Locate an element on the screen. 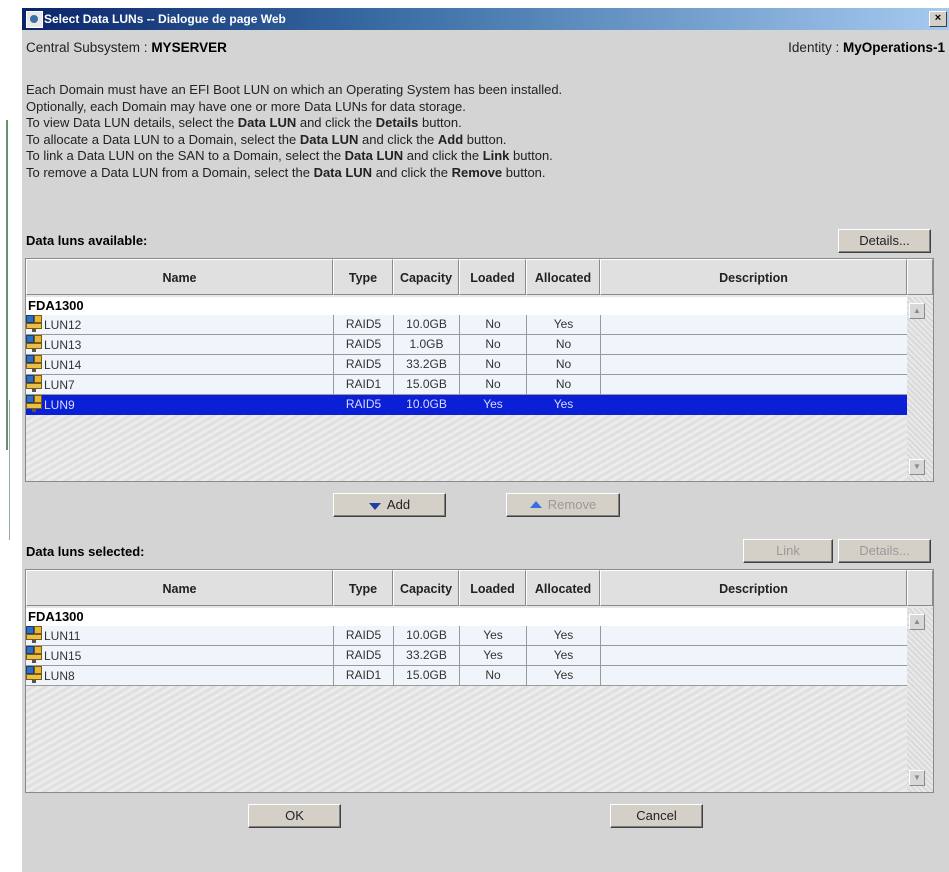 This screenshot has width=949, height=872. table-row: LUN15 RAID5 33.2GB Yes Yes is located at coordinates (466, 656).